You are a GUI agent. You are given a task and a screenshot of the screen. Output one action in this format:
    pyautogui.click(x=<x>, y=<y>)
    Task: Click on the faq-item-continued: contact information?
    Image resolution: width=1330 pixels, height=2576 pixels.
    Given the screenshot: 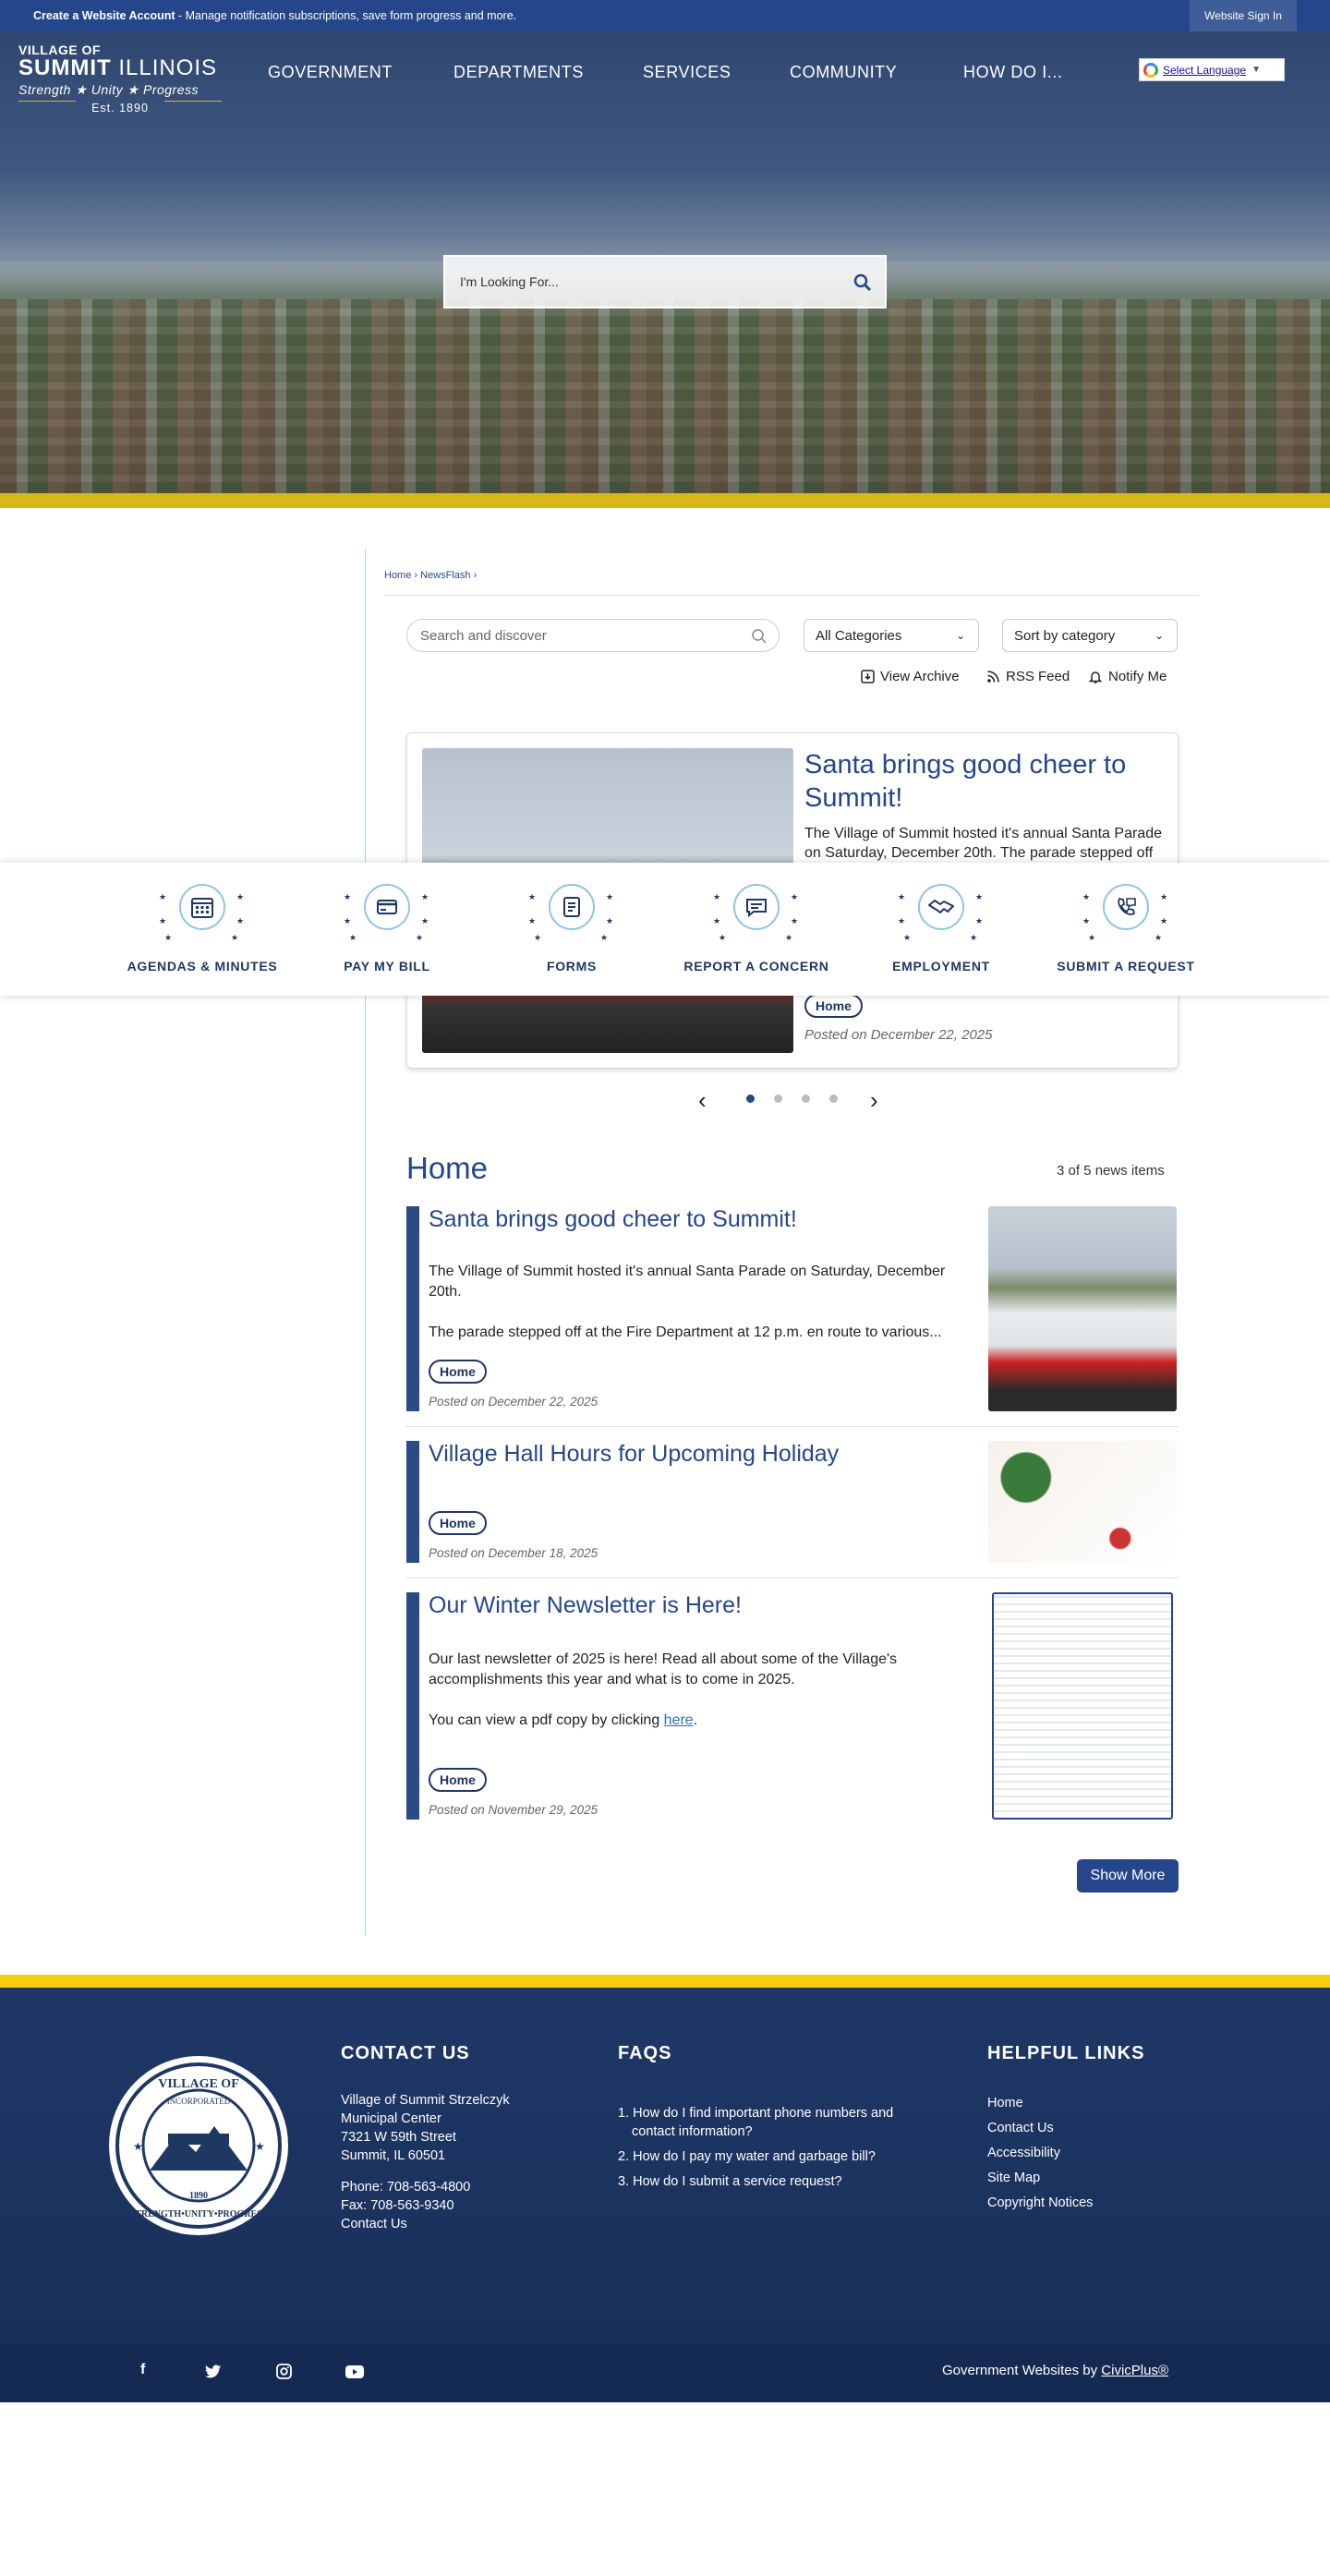 What is the action you would take?
    pyautogui.click(x=775, y=2131)
    